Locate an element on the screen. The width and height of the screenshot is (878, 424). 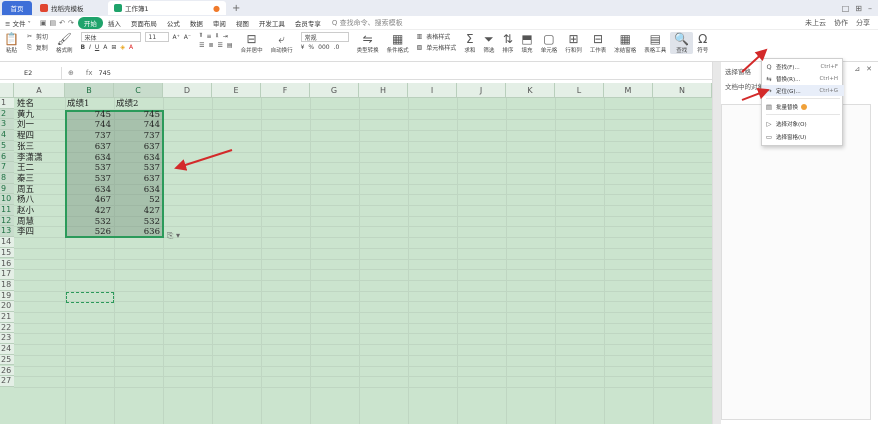
file-menu: ≡ 文件 ˅ is located at coordinates (18, 23).